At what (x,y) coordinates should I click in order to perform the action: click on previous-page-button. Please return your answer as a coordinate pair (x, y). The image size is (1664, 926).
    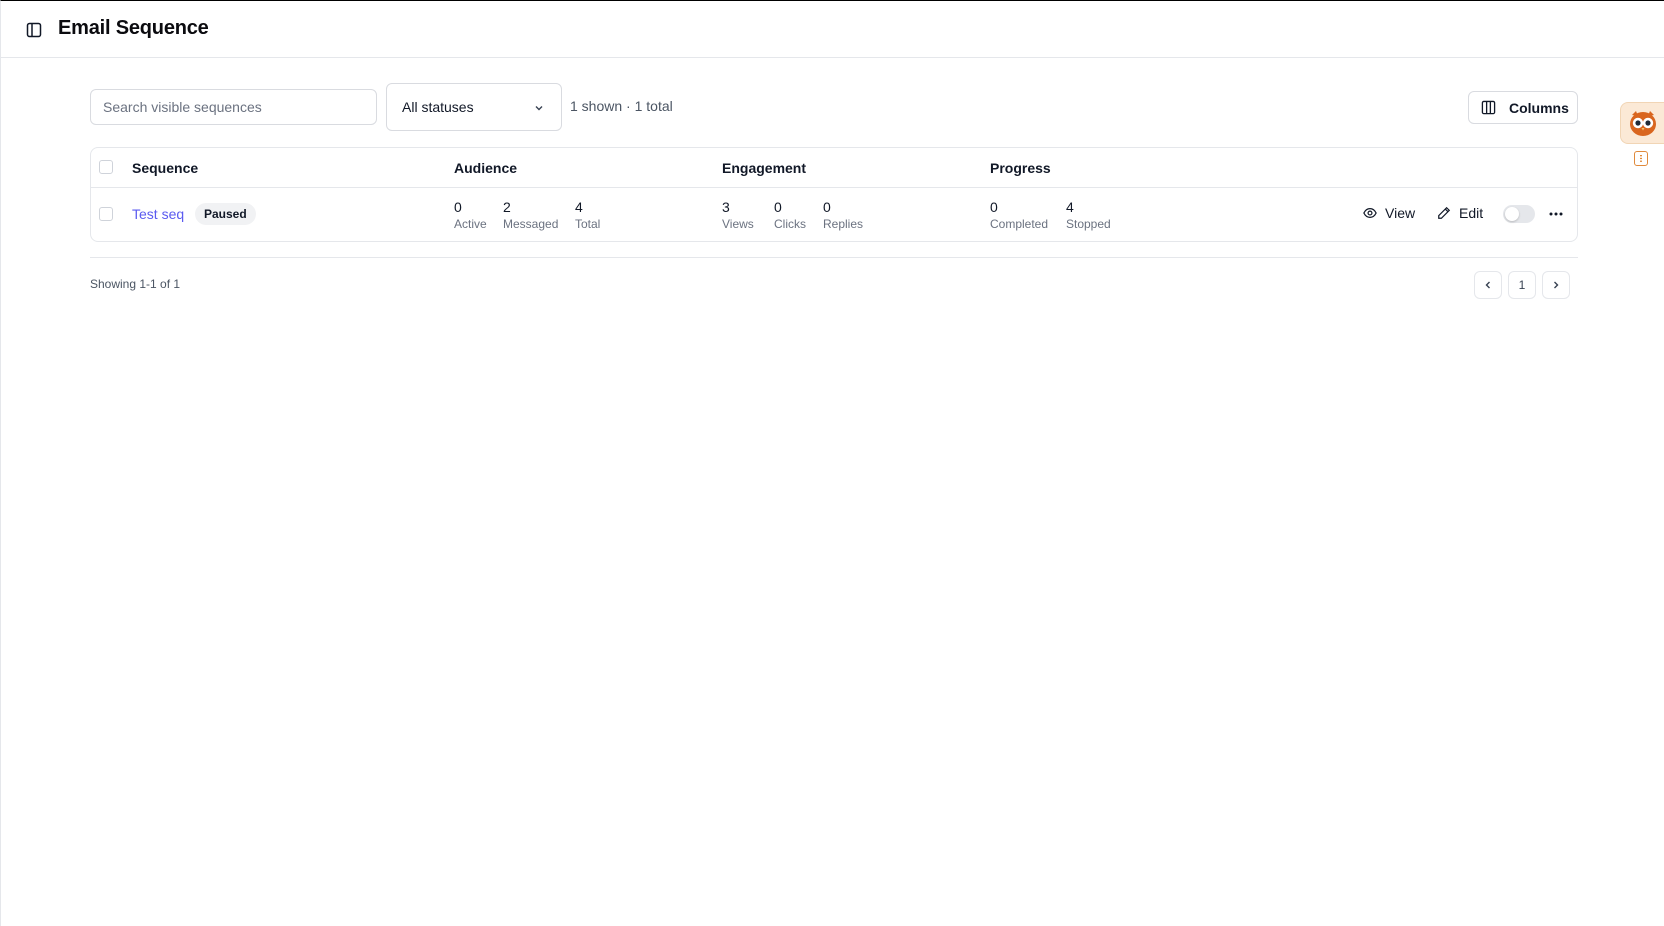
    Looking at the image, I should click on (1488, 285).